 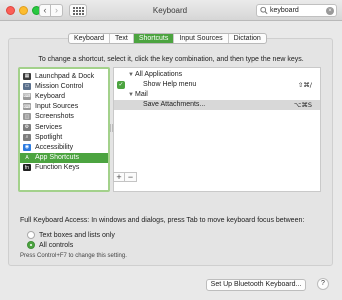 I want to click on shortcut-row: ✓ Show Help menu ⇧⌘/, so click(x=217, y=85).